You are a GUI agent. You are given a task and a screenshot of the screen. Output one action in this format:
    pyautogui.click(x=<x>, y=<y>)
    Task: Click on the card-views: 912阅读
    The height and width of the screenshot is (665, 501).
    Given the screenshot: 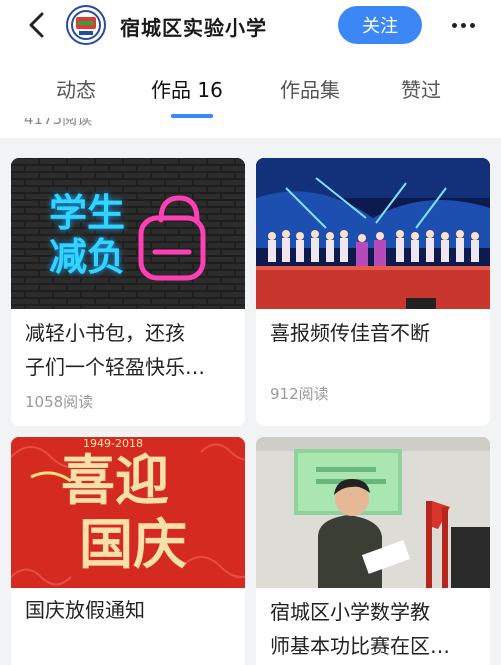 What is the action you would take?
    pyautogui.click(x=299, y=394)
    